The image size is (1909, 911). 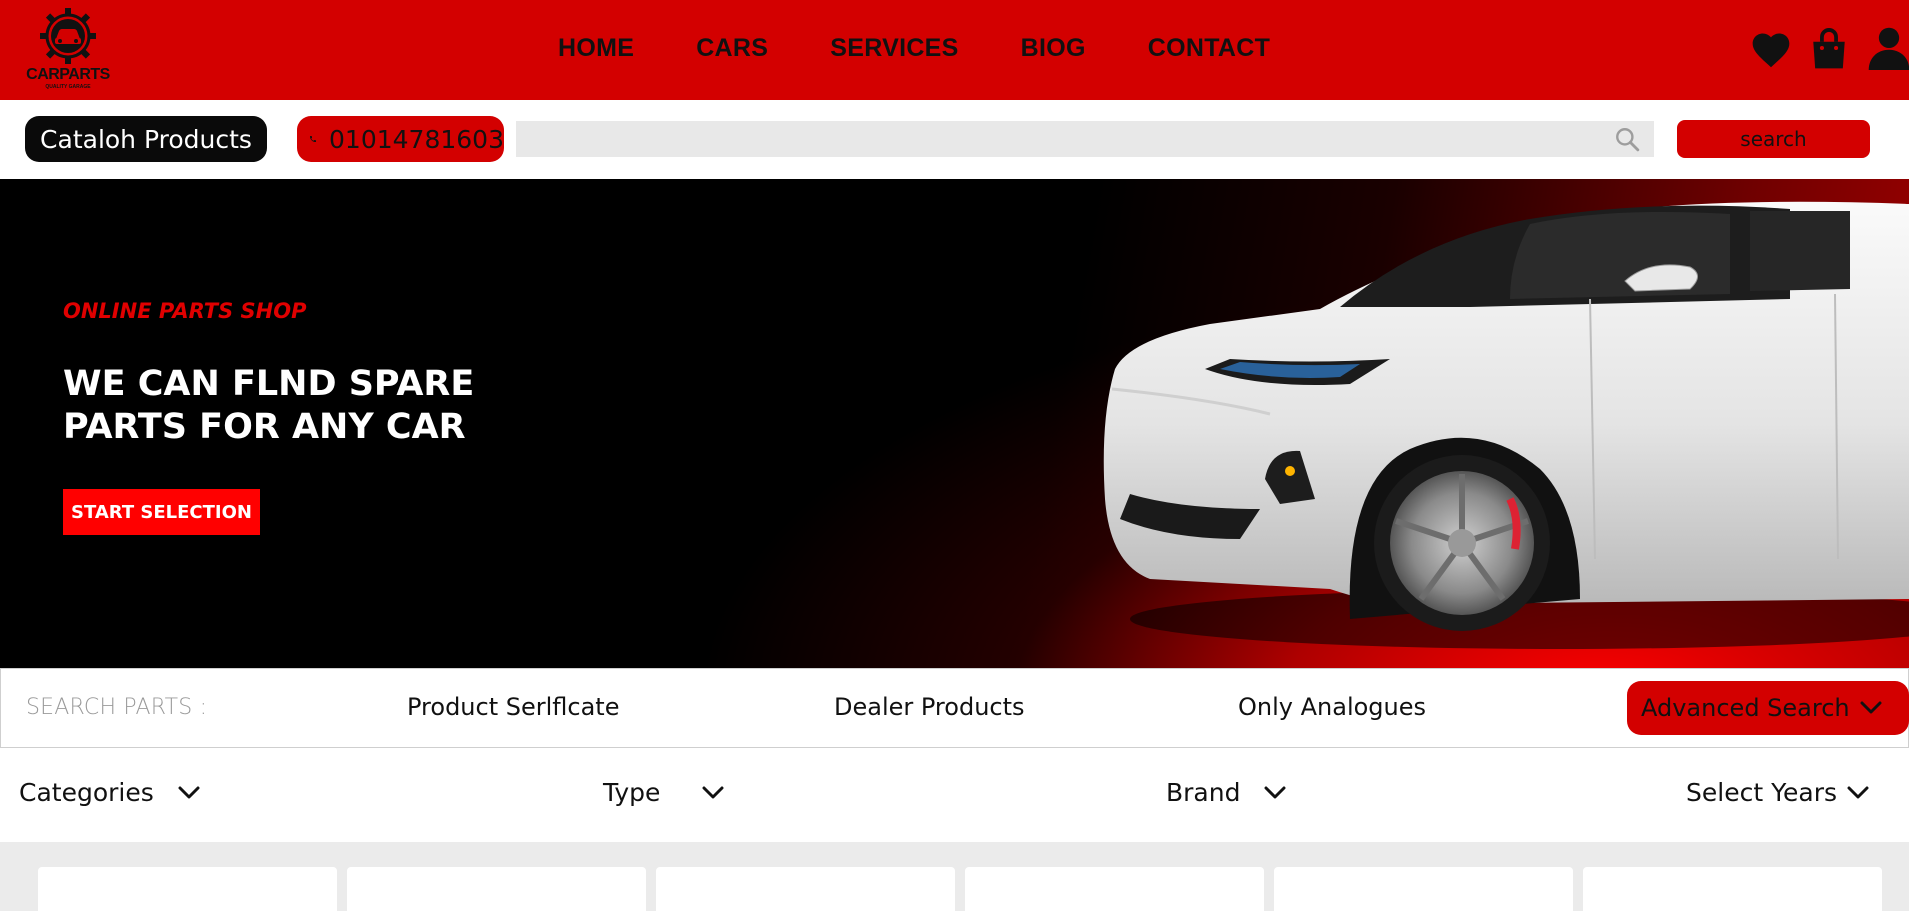 What do you see at coordinates (954, 795) in the screenshot?
I see `filter-dropdowns: Categories Type Brand Select Years` at bounding box center [954, 795].